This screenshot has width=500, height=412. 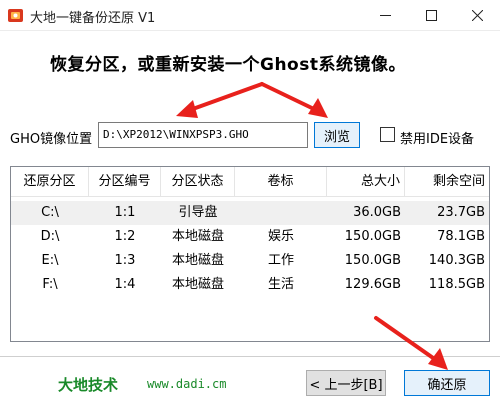 What do you see at coordinates (250, 261) in the screenshot?
I see `table-row: E:\ 1:3 本地磁盘 工作 150.0GB 140.3GB` at bounding box center [250, 261].